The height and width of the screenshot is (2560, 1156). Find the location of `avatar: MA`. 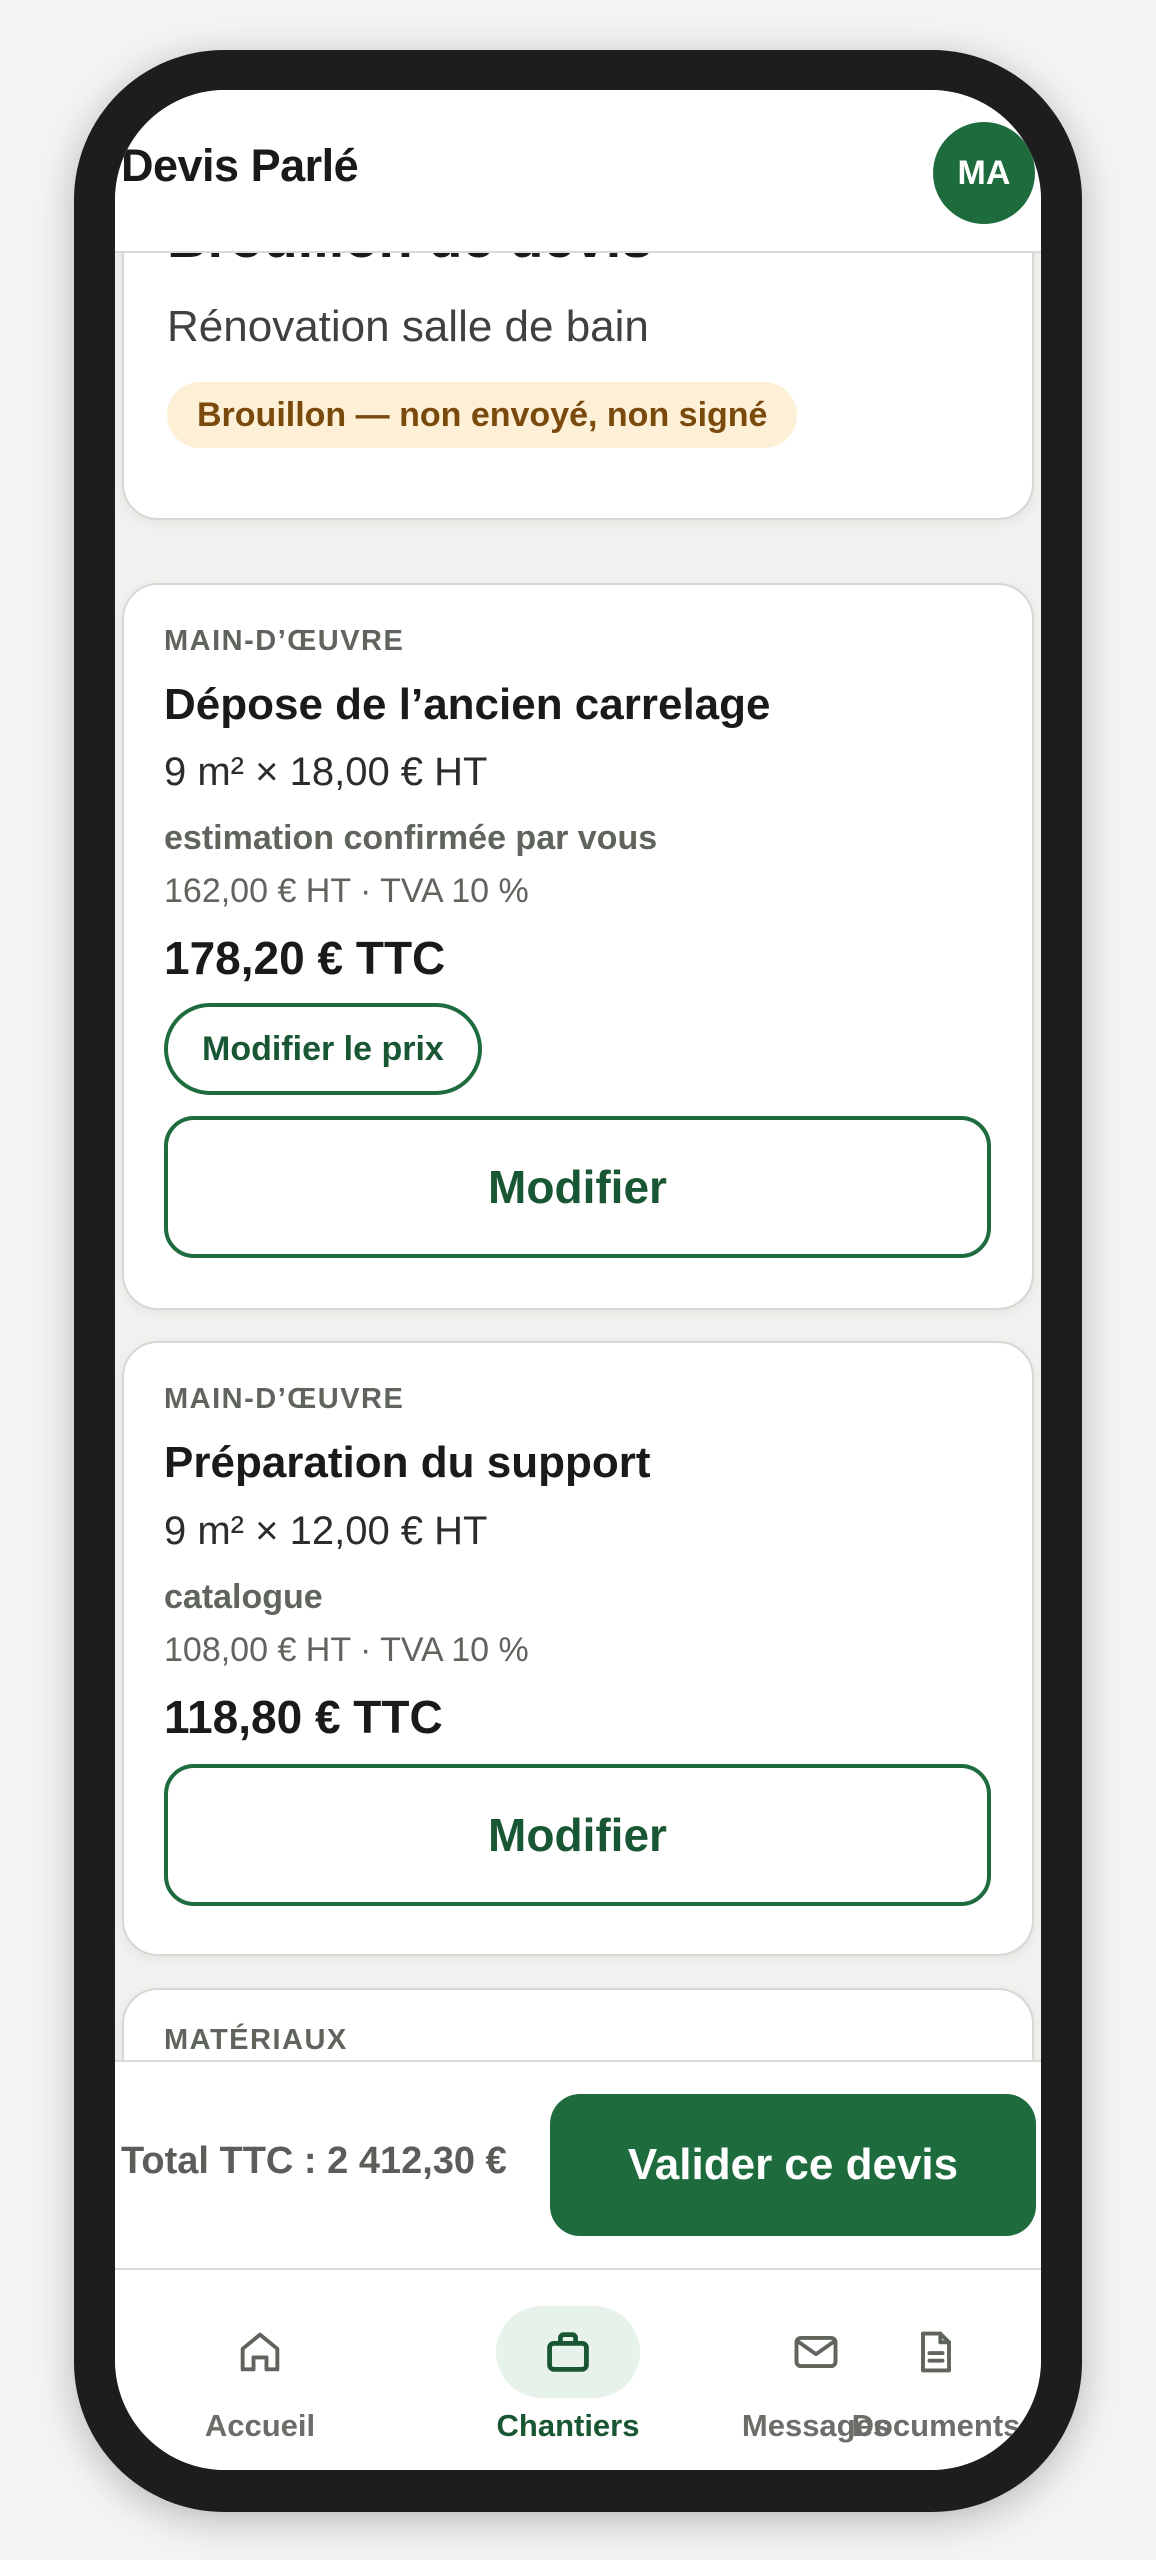

avatar: MA is located at coordinates (984, 173).